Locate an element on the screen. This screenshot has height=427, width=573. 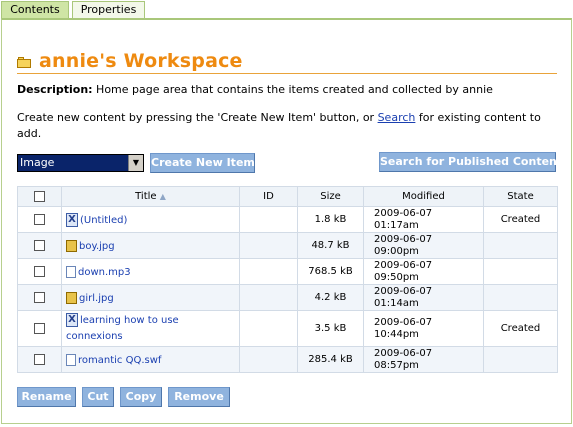
action-buttons: Rename Cut Copy Remove is located at coordinates (127, 397).